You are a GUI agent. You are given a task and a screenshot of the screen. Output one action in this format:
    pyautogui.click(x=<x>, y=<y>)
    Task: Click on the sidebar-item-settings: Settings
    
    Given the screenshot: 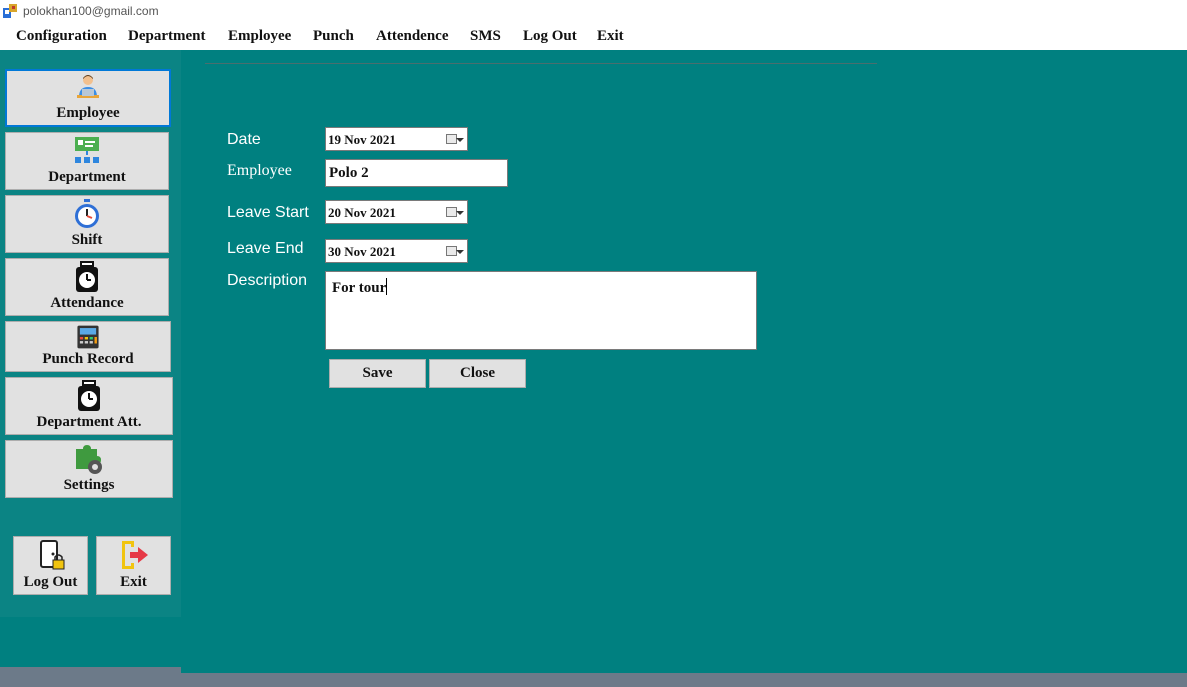 What is the action you would take?
    pyautogui.click(x=89, y=469)
    